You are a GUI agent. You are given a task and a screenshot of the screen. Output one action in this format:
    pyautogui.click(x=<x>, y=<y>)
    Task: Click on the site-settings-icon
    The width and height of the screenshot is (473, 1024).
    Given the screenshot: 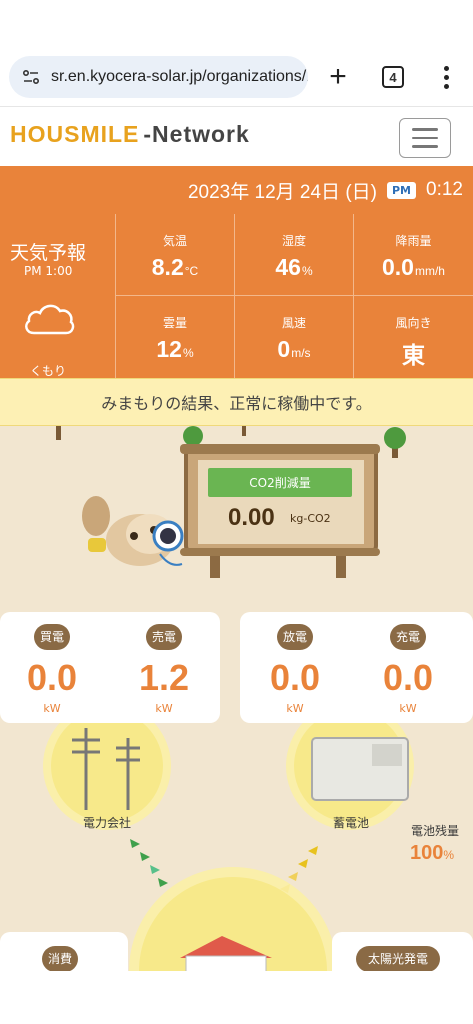 What is the action you would take?
    pyautogui.click(x=31, y=77)
    